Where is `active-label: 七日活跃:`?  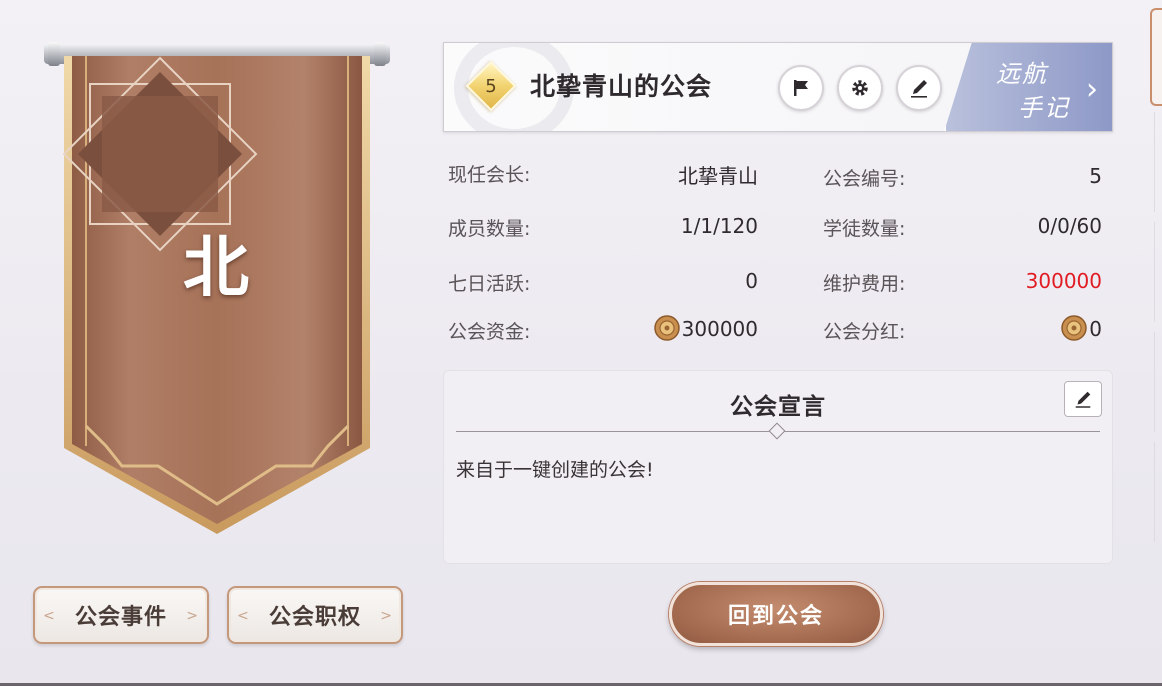 active-label: 七日活跃: is located at coordinates (489, 284).